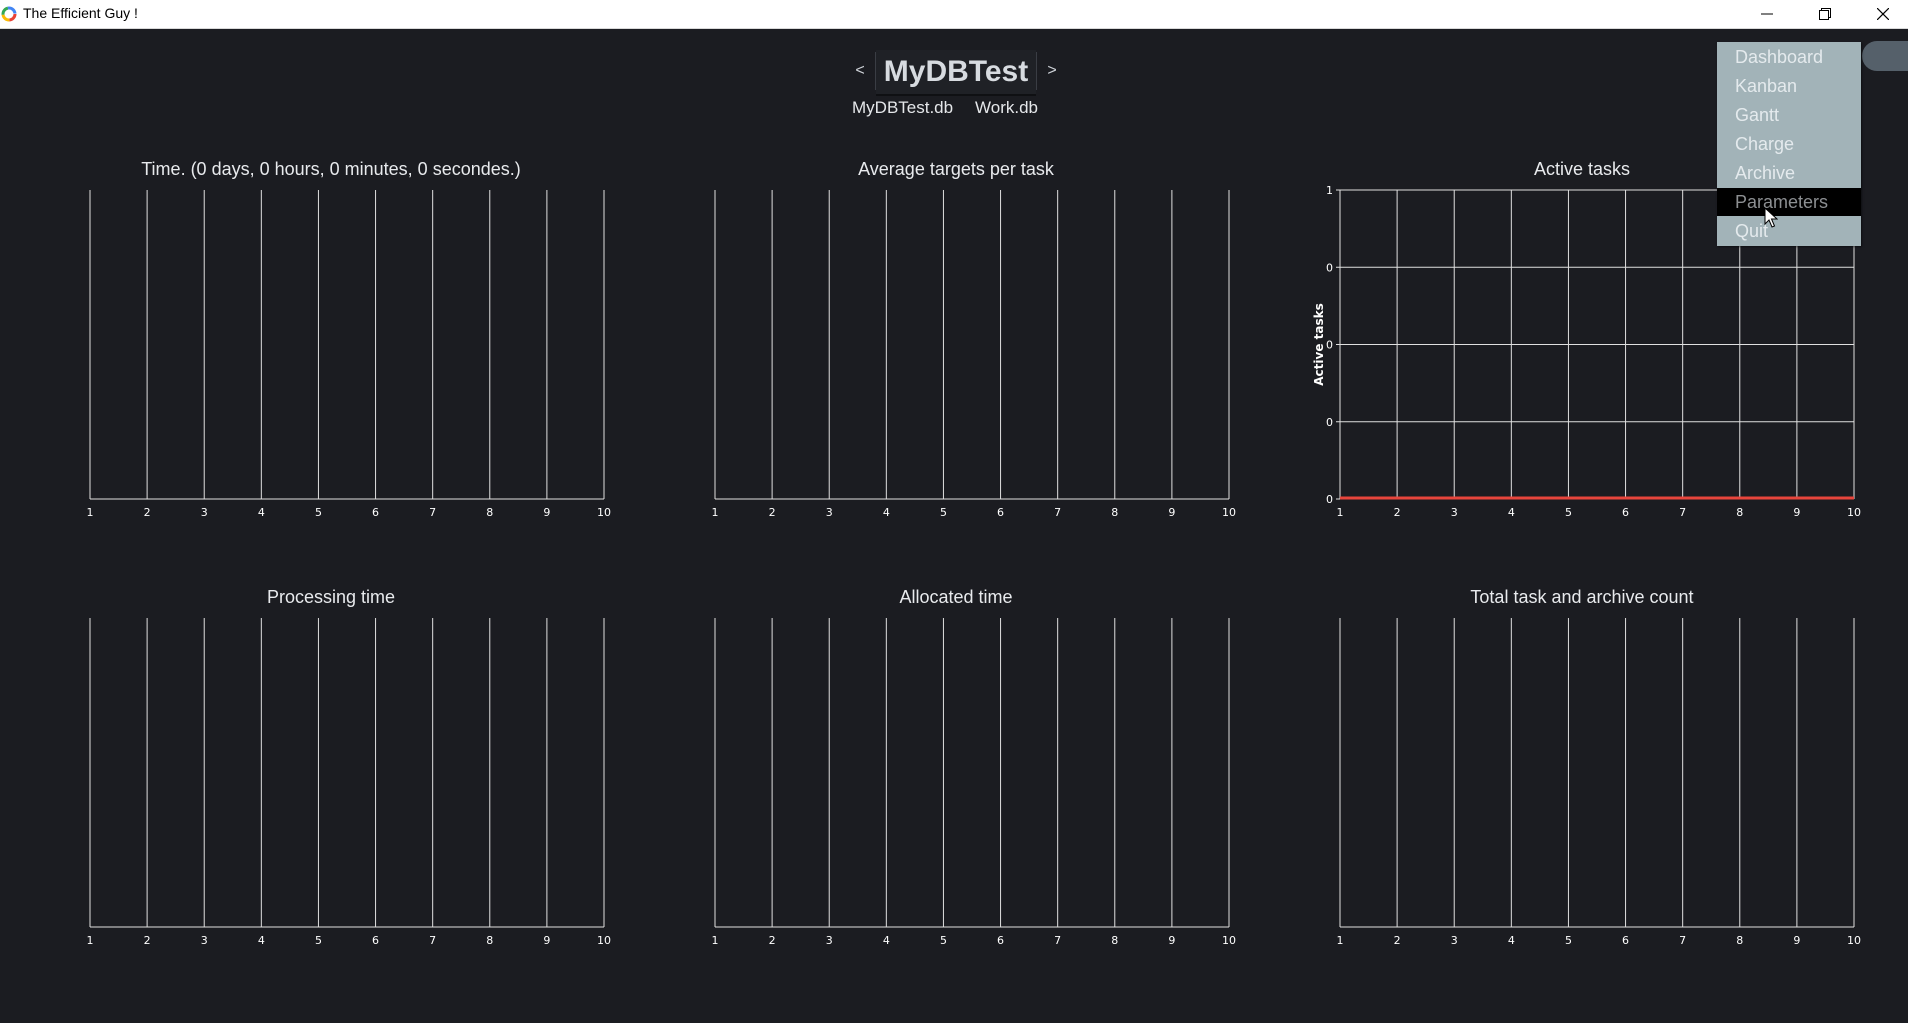 This screenshot has width=1908, height=1023. Describe the element at coordinates (1051, 71) in the screenshot. I see `next-db-button: >` at that location.